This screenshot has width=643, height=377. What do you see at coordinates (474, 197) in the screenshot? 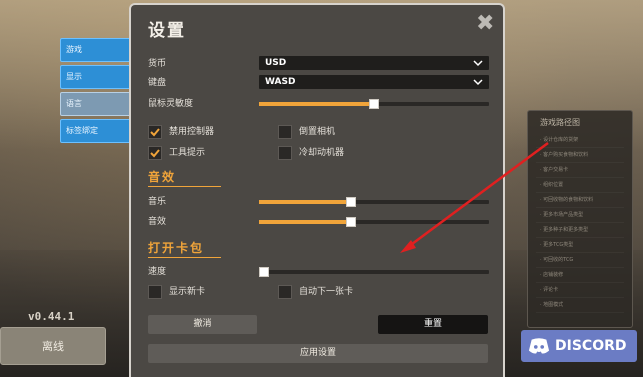
I see `annotation-arrow` at bounding box center [474, 197].